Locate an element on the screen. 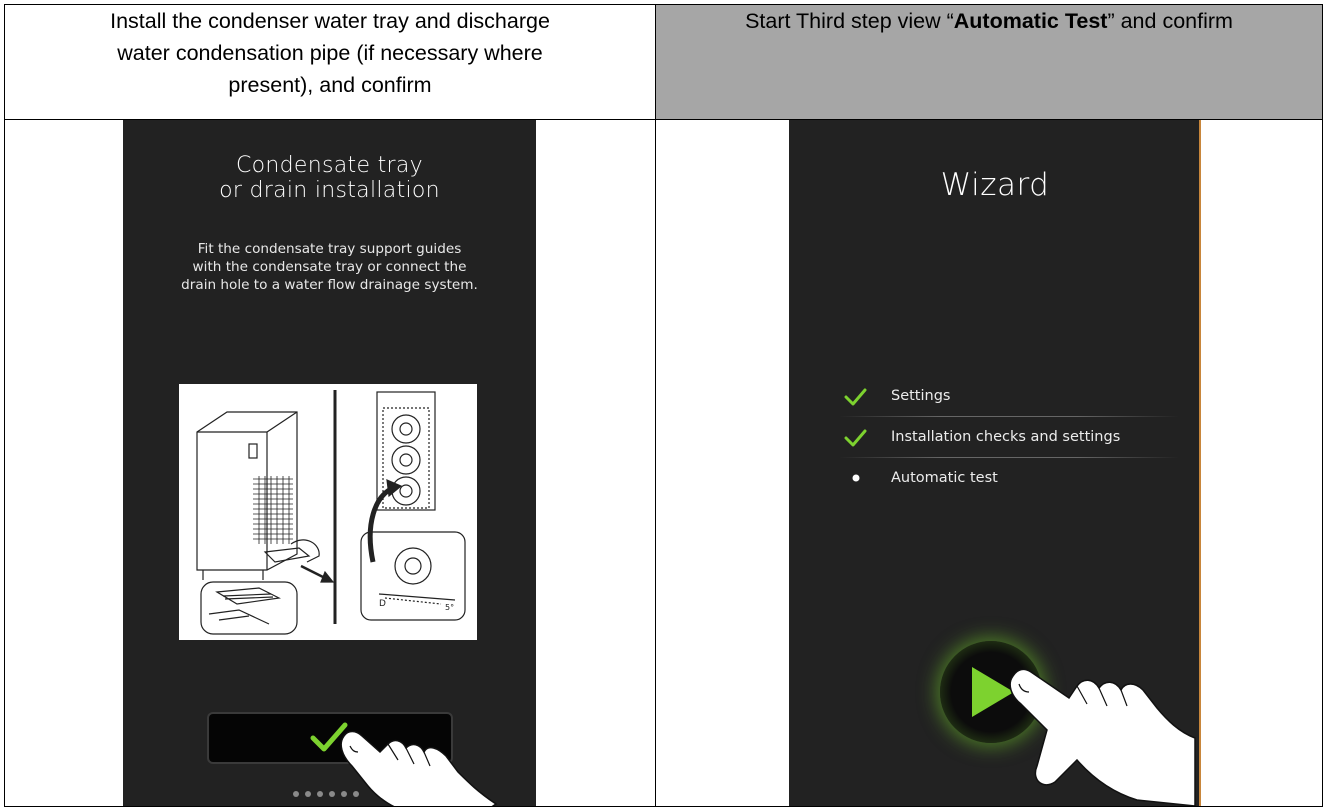 The image size is (1328, 807). wizard-step-automatic-test: Automatic test is located at coordinates (1009, 478).